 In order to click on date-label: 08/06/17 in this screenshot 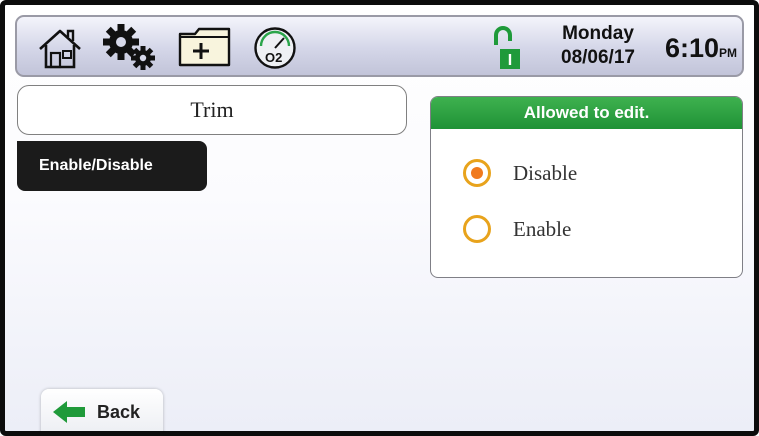, I will do `click(598, 57)`.